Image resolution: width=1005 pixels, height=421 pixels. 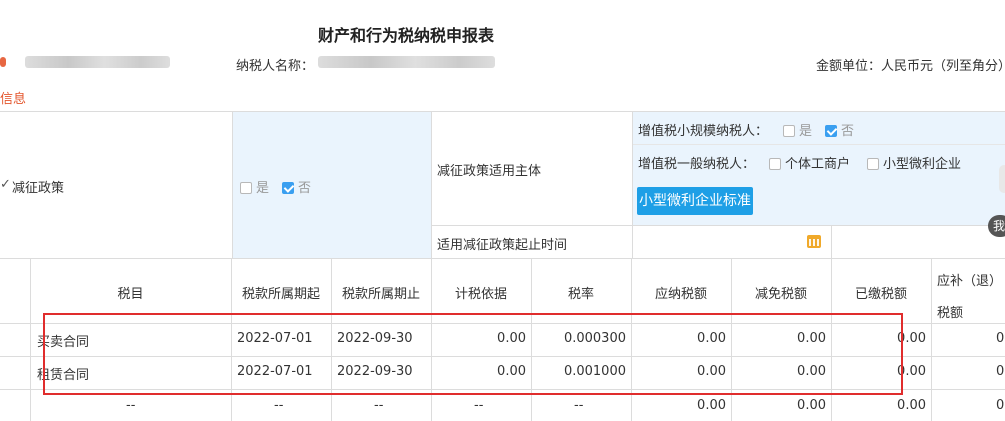 I want to click on reduction-yes-option: 是, so click(x=254, y=186).